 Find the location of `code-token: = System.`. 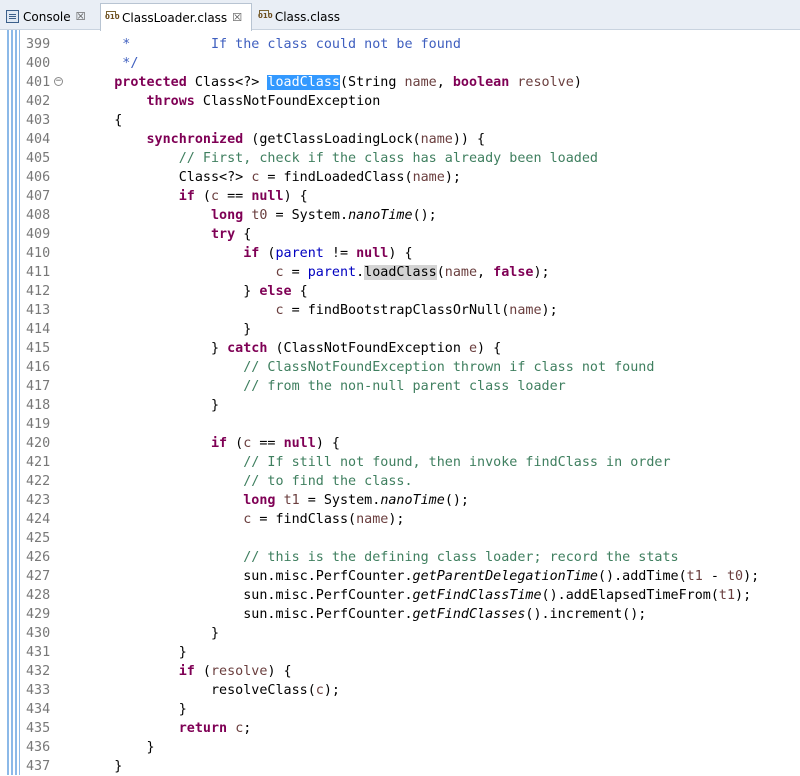

code-token: = System. is located at coordinates (308, 215).